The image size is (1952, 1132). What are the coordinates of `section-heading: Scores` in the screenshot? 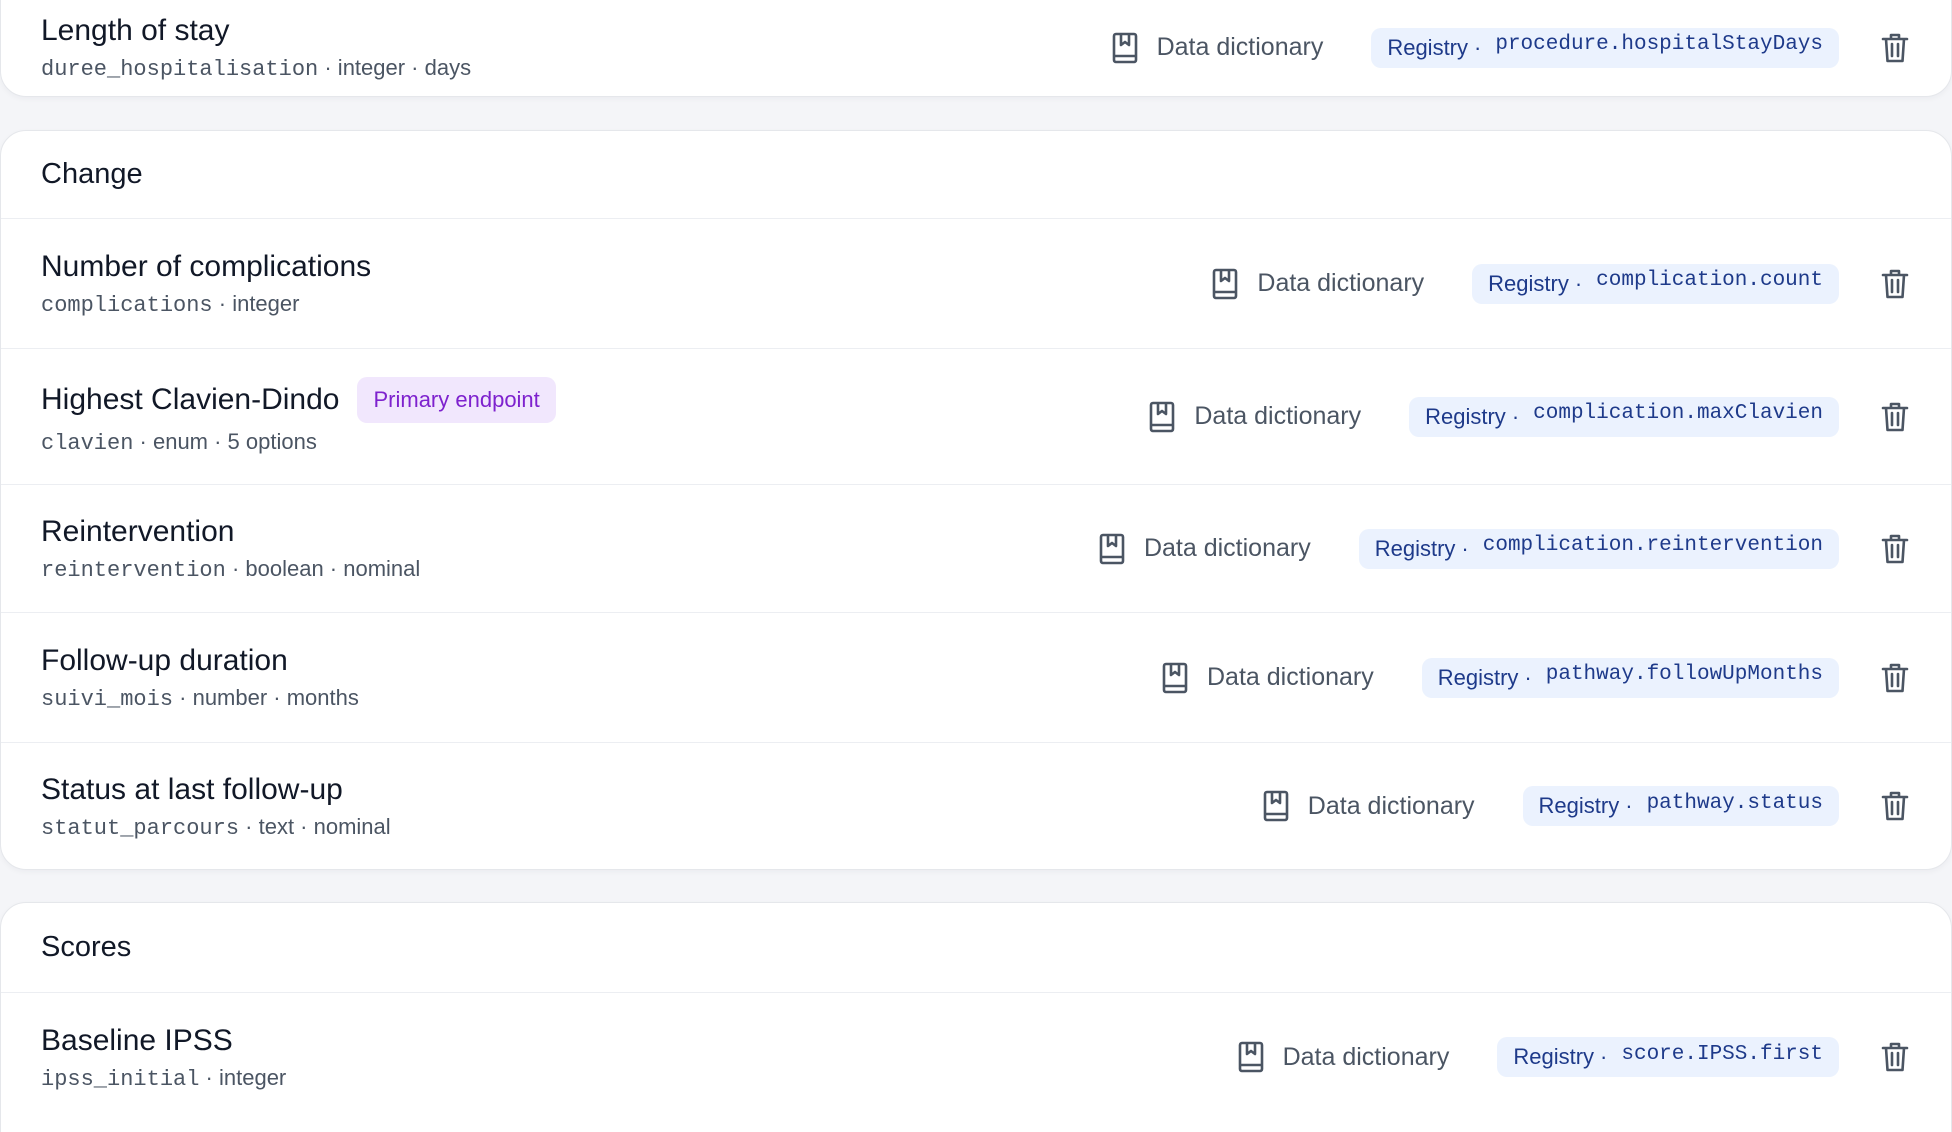 It's located at (976, 948).